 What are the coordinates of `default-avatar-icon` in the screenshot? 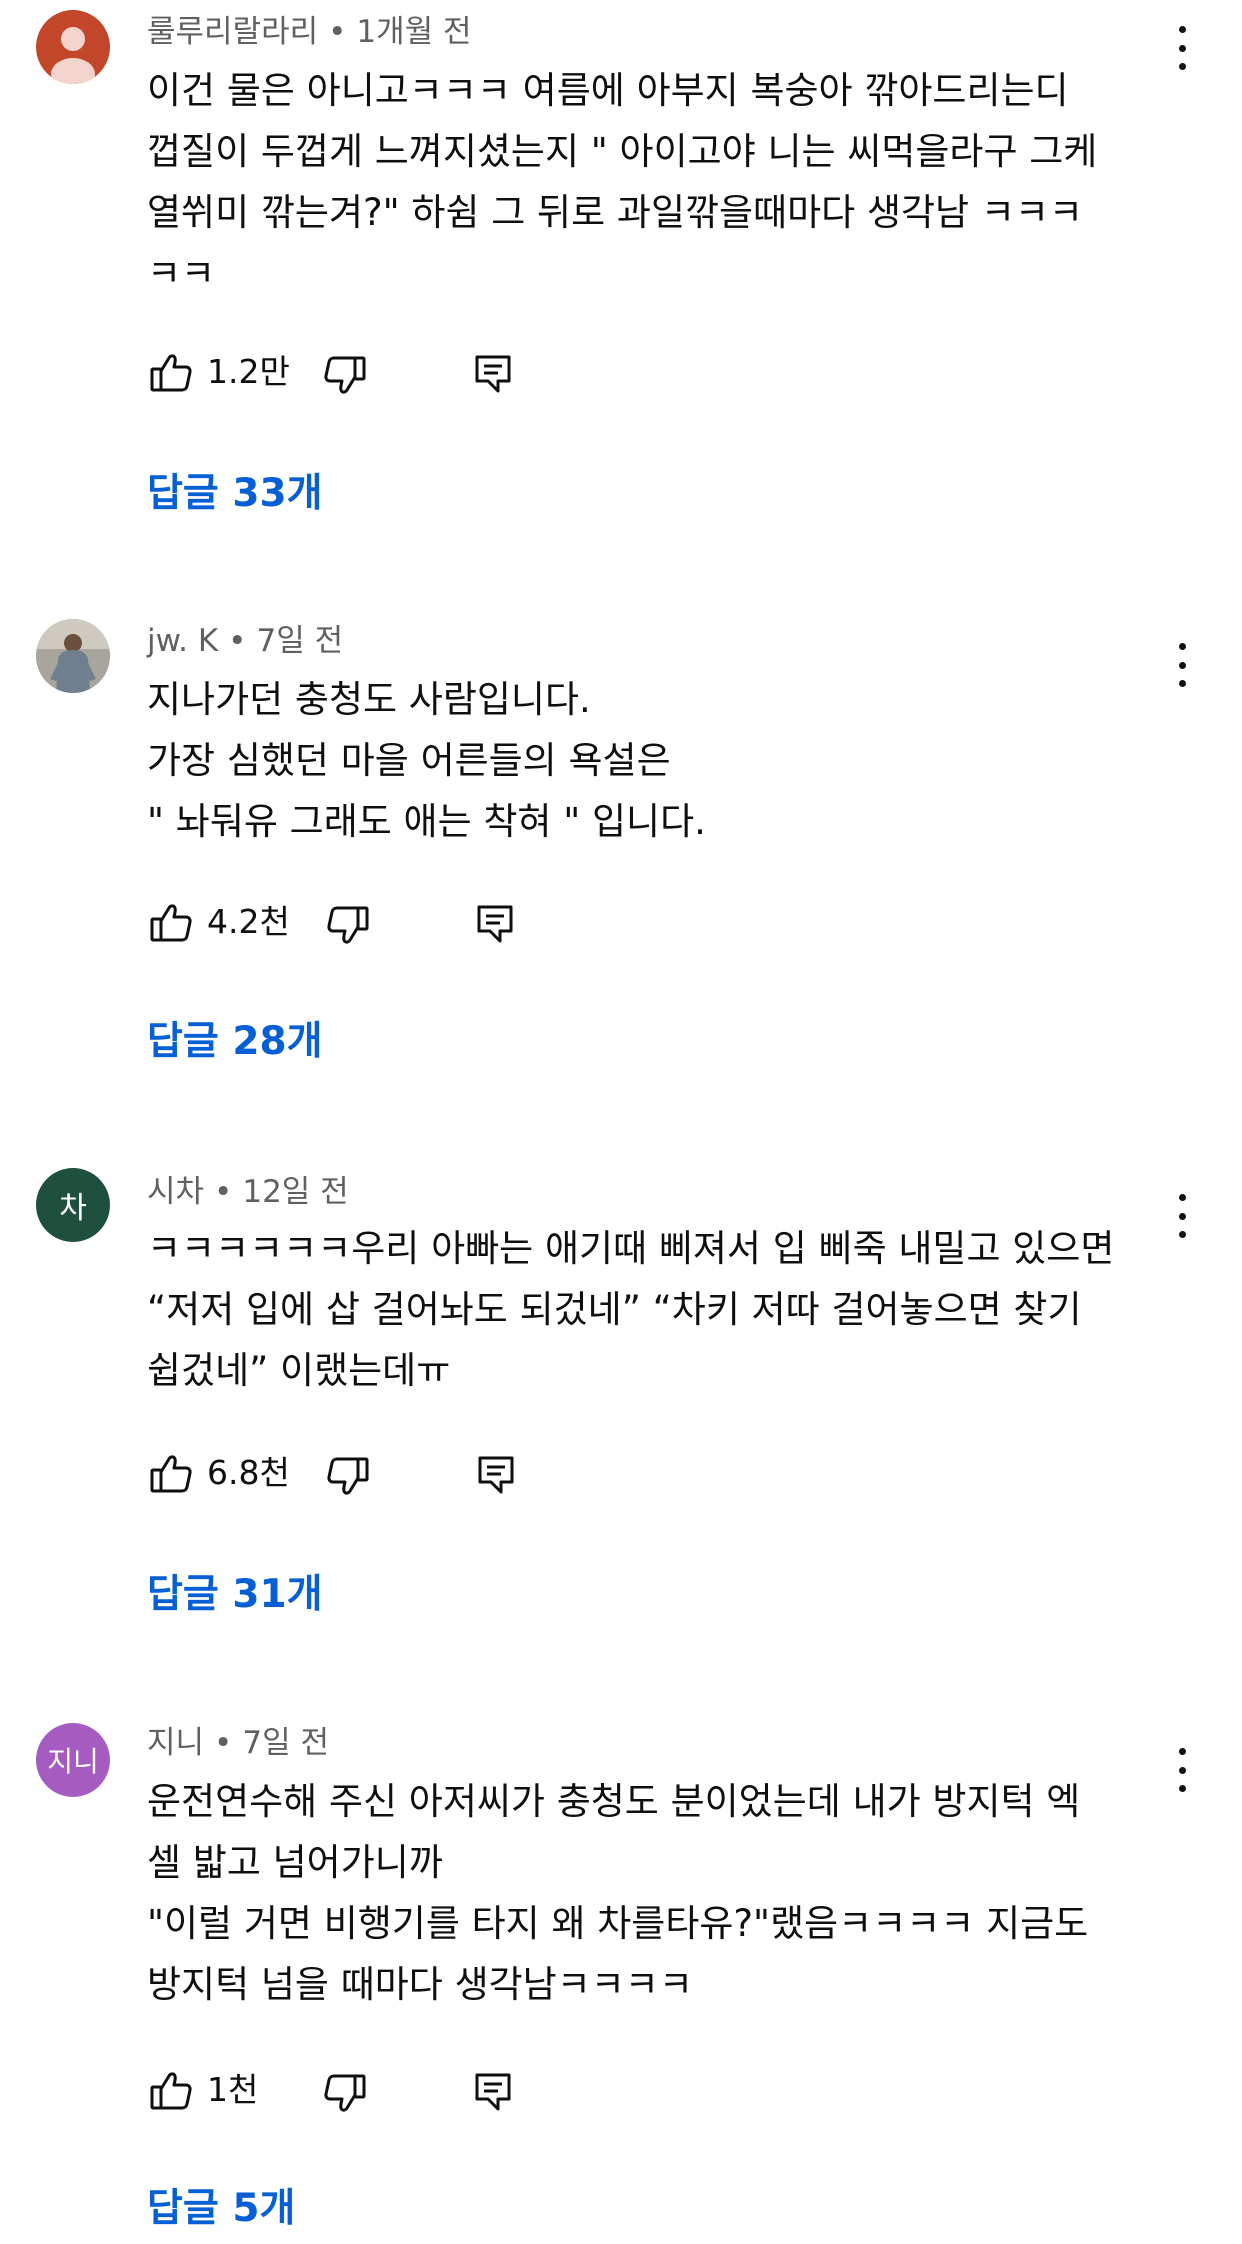 It's located at (73, 55).